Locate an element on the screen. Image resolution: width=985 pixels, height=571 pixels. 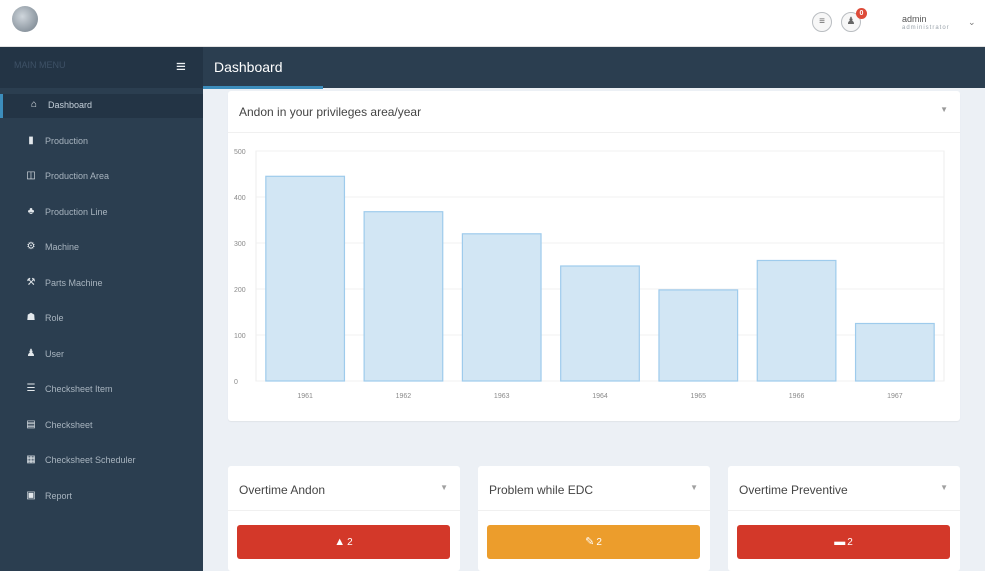
sidebar-item-checksheet-item: ☰ Checksheet Item is located at coordinates (101, 390).